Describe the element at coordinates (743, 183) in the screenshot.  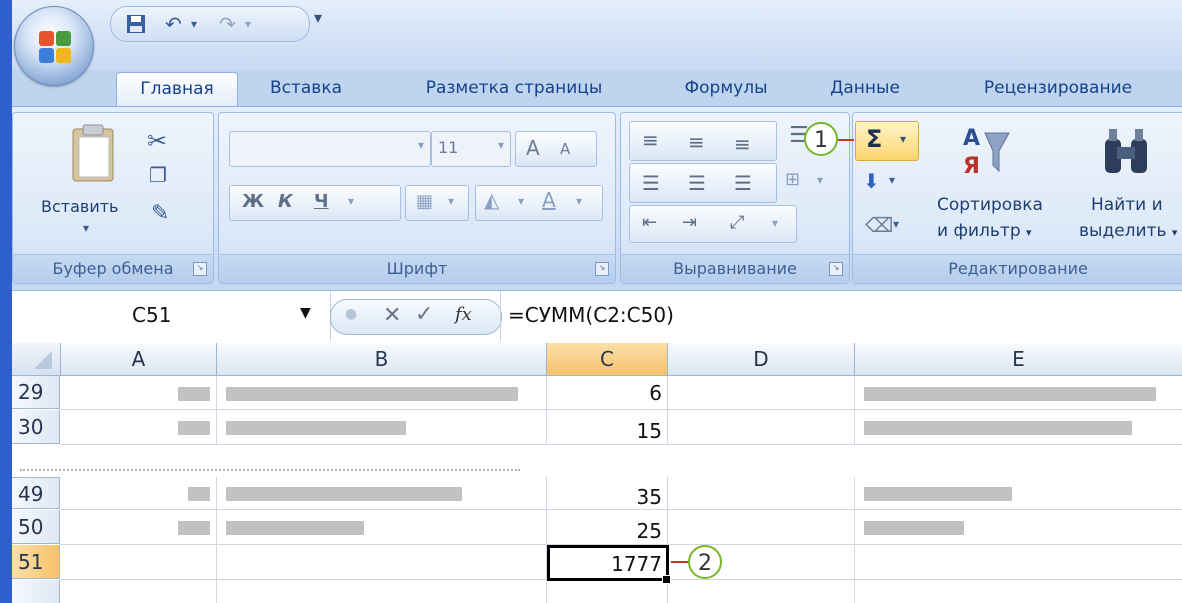
I see `align-right-icon: ☰` at that location.